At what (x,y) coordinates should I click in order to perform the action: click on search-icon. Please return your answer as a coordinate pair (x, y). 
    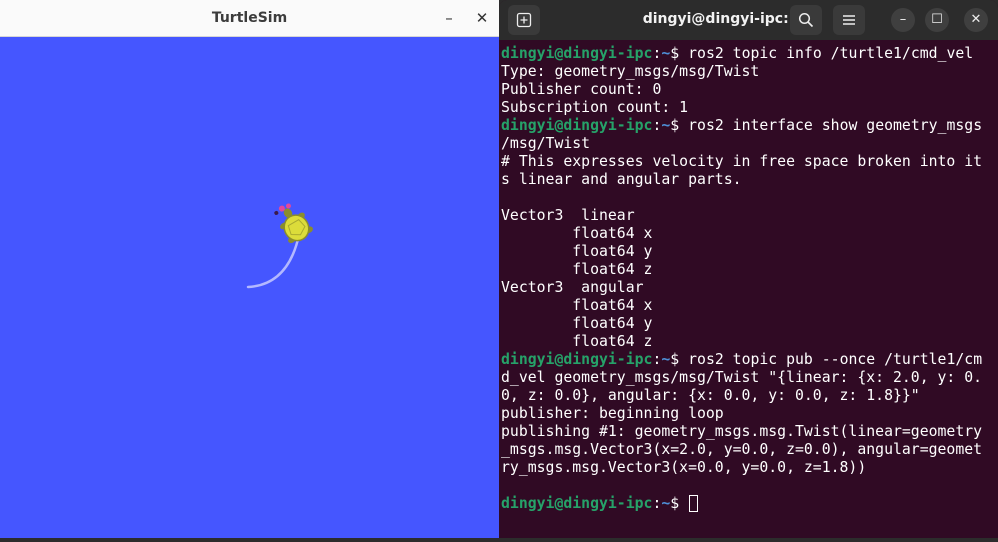
    Looking at the image, I should click on (806, 20).